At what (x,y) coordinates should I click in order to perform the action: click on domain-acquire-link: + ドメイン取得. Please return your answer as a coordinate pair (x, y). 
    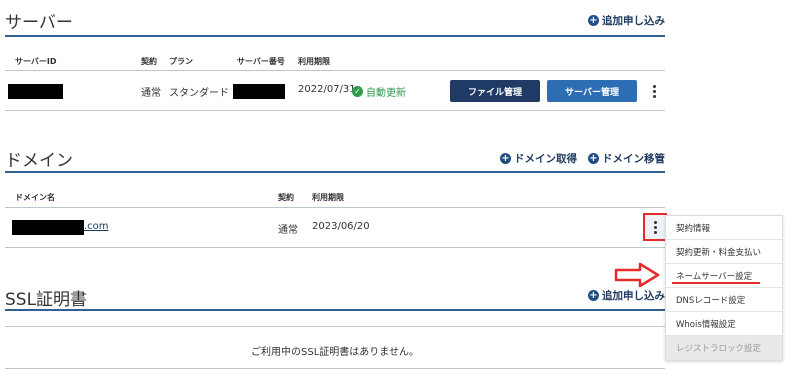
    Looking at the image, I should click on (538, 158).